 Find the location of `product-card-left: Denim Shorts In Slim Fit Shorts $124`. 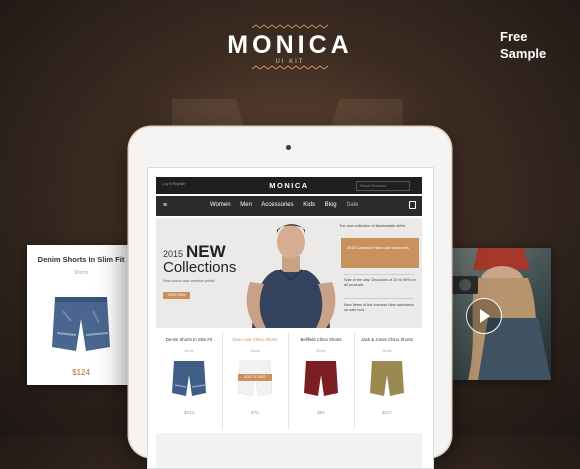

product-card-left: Denim Shorts In Slim Fit Shorts $124 is located at coordinates (81, 315).